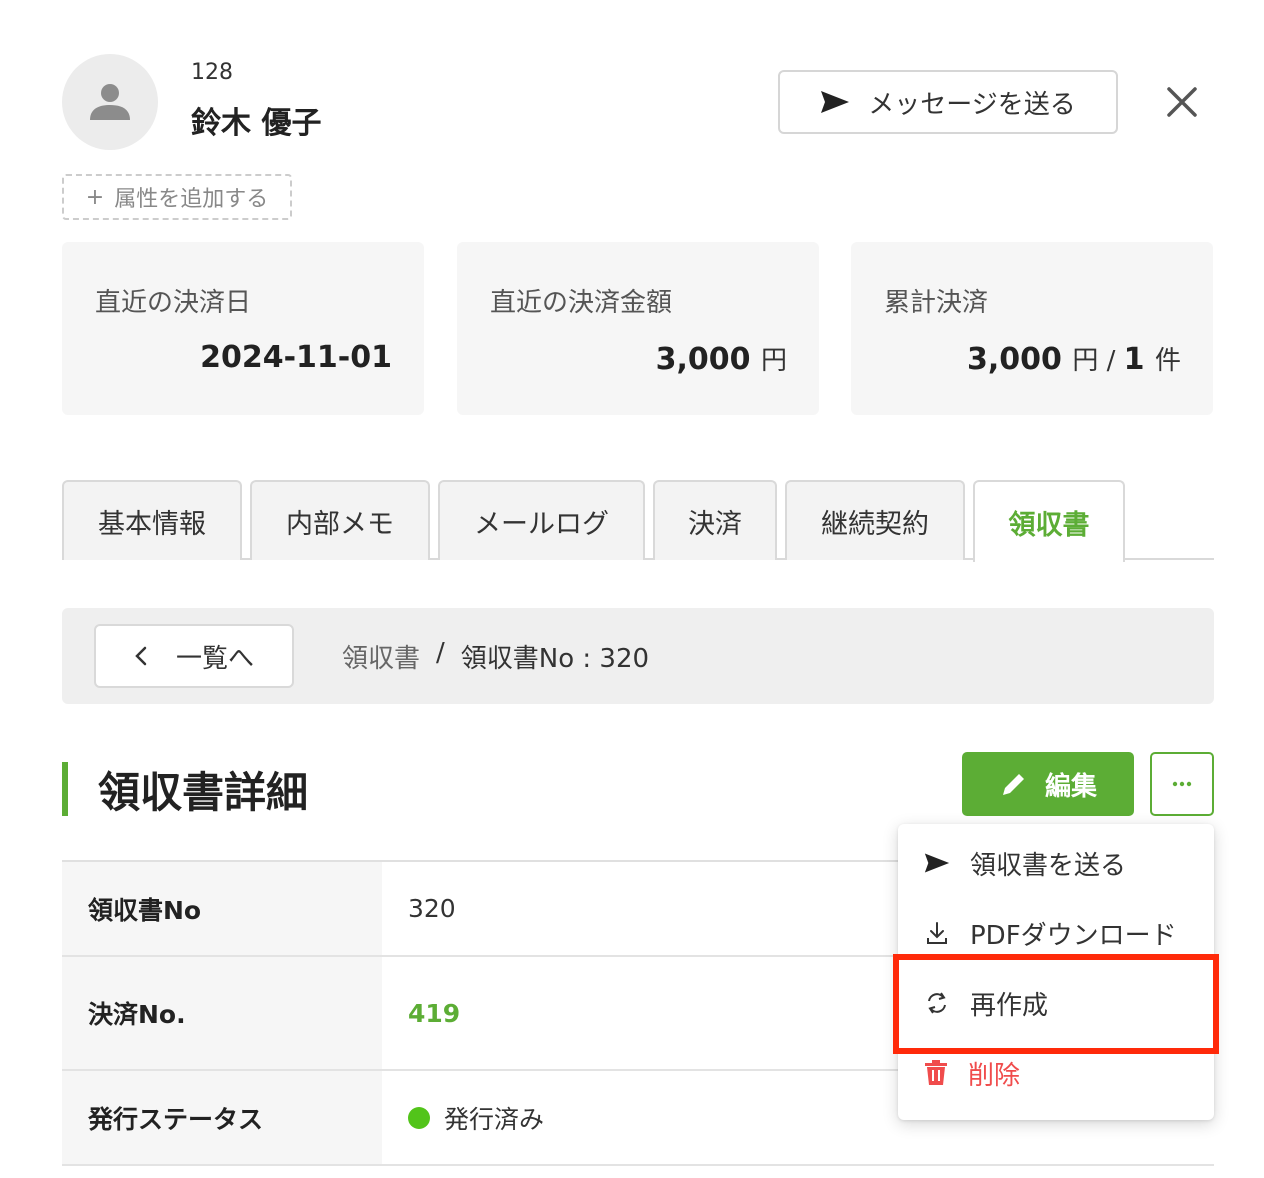 The width and height of the screenshot is (1264, 1178). What do you see at coordinates (222, 1013) in the screenshot?
I see `row-label: 決済No.` at bounding box center [222, 1013].